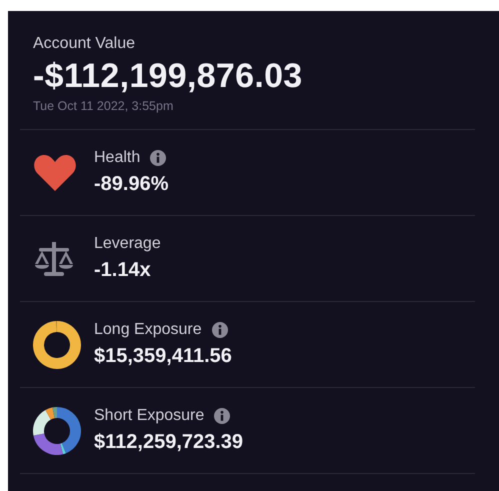  Describe the element at coordinates (127, 244) in the screenshot. I see `stat-label: Leverage` at that location.